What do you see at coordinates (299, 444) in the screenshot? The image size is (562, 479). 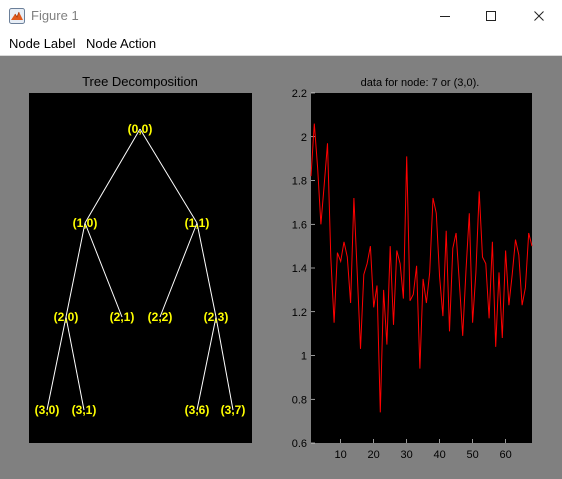 I see `y-tick-label: 0.6` at bounding box center [299, 444].